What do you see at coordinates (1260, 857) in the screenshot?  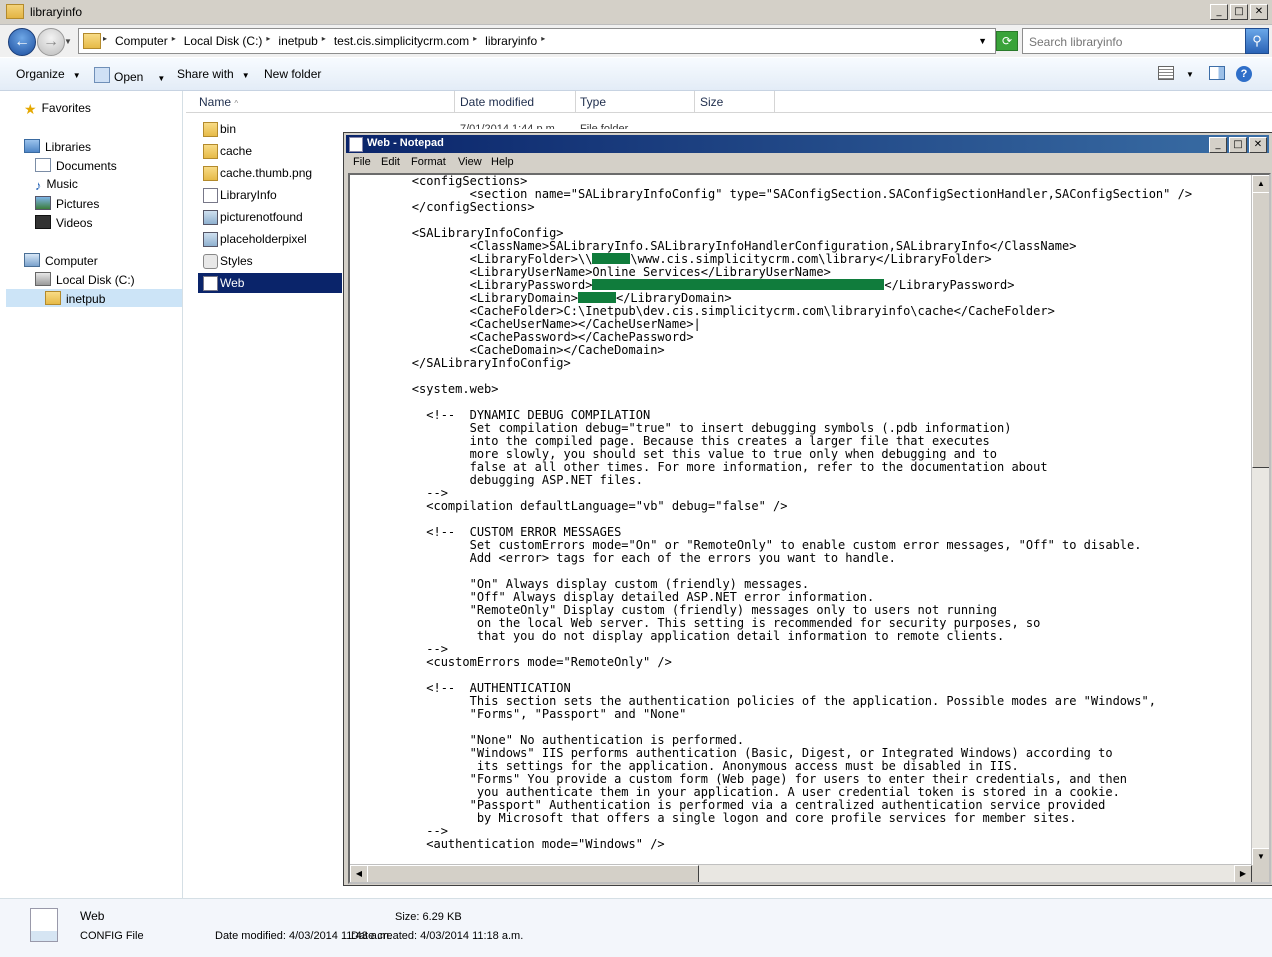 I see `scroll-down-icon: ▼` at bounding box center [1260, 857].